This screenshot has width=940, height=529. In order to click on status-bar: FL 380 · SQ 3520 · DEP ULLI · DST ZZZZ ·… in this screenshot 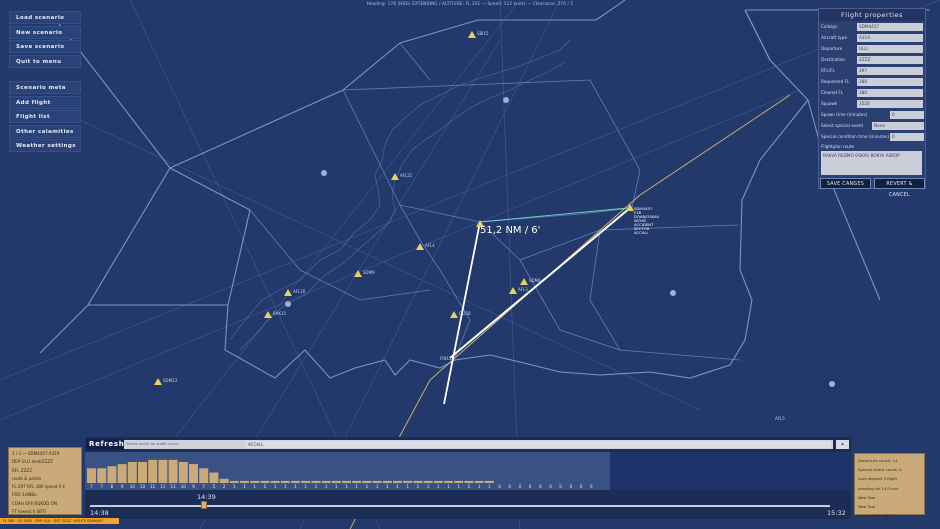, I will do `click(59, 521)`.